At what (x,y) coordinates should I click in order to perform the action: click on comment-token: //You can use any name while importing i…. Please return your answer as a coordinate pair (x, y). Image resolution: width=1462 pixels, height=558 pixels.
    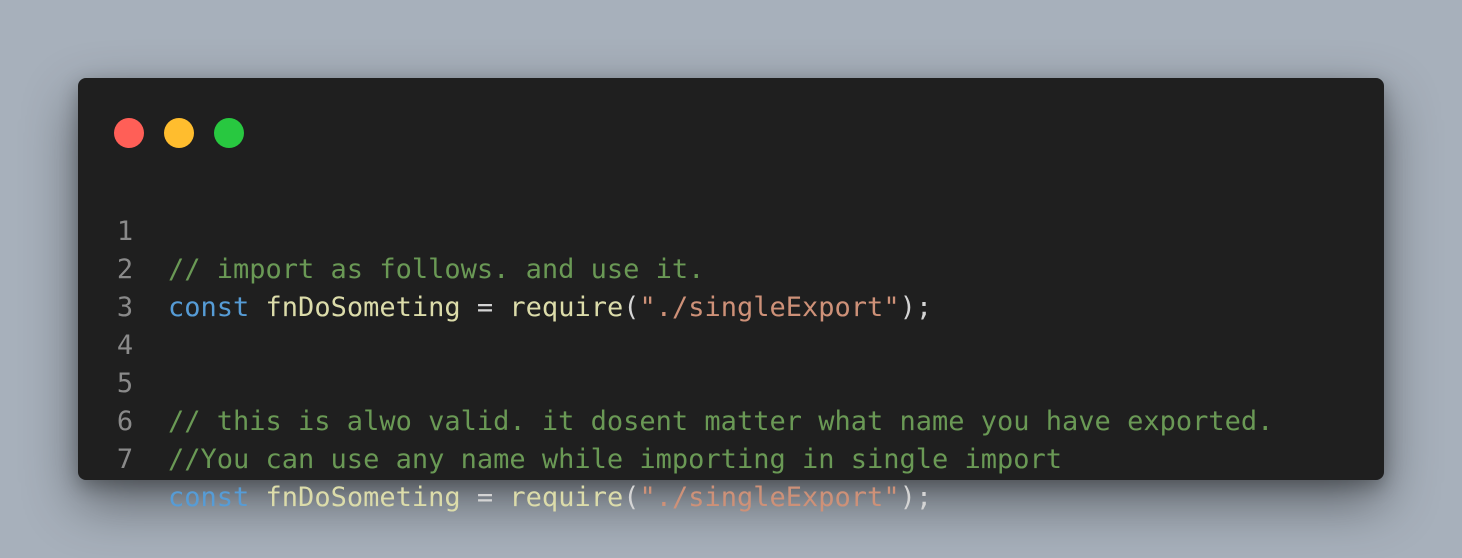
    Looking at the image, I should click on (615, 459).